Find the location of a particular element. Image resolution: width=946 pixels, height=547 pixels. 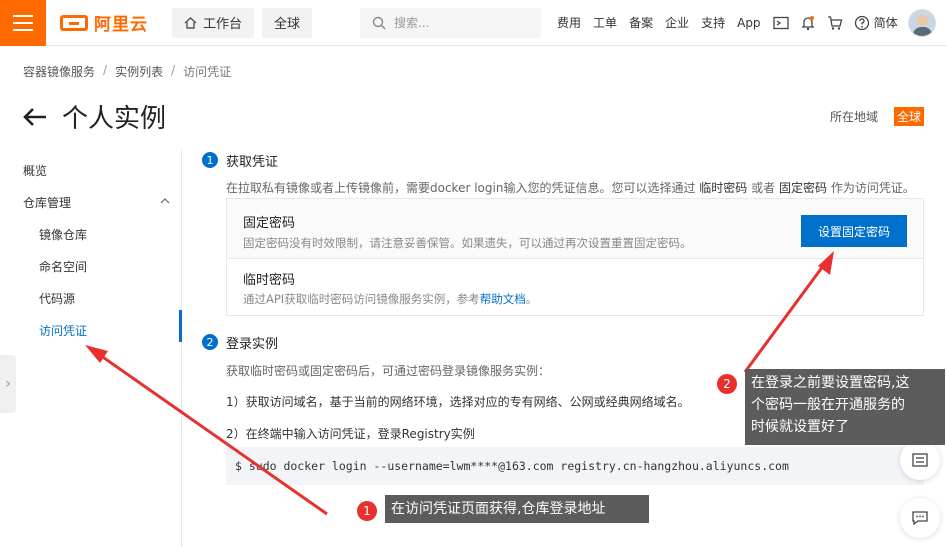

language-switch: 简体 is located at coordinates (886, 22).